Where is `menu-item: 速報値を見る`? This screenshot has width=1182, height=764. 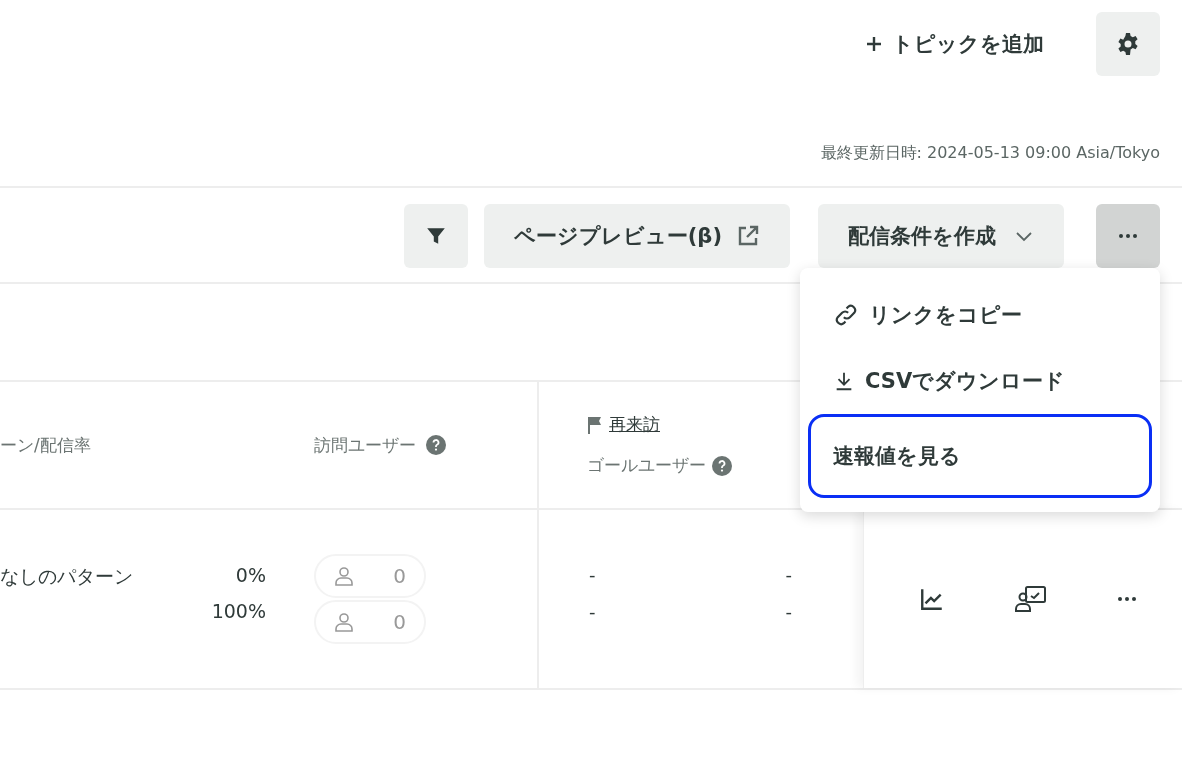 menu-item: 速報値を見る is located at coordinates (980, 456).